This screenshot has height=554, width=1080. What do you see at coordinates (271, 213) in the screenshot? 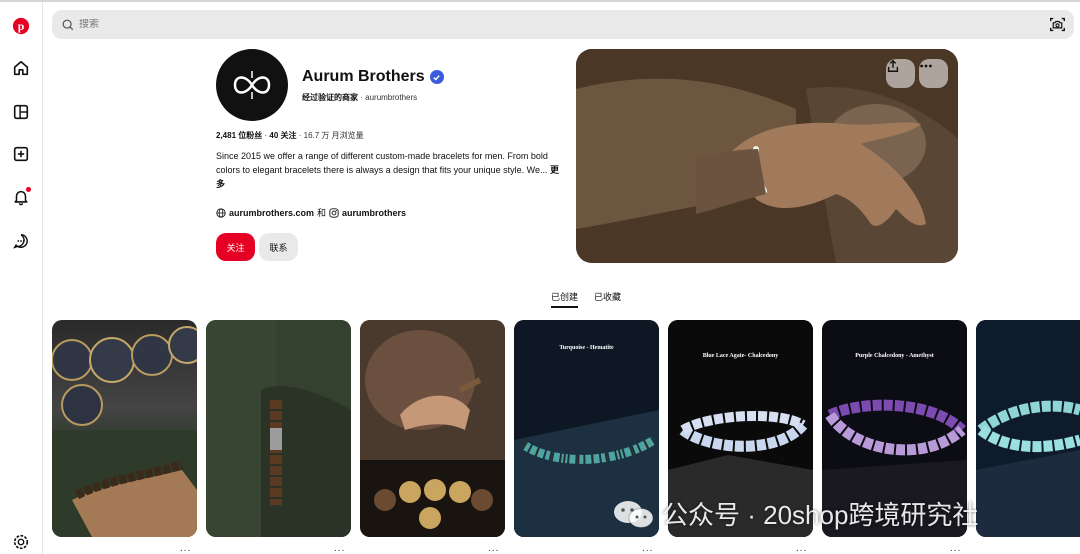
I see `website-link: aurumbrothers.com` at bounding box center [271, 213].